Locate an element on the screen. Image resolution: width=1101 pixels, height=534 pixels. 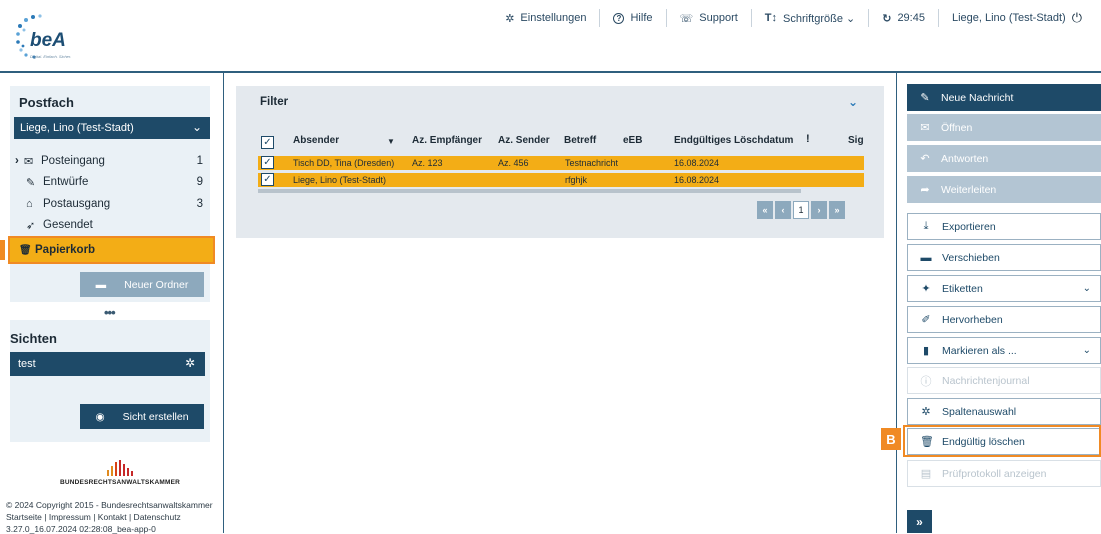
last-page-button: » is located at coordinates (837, 210).